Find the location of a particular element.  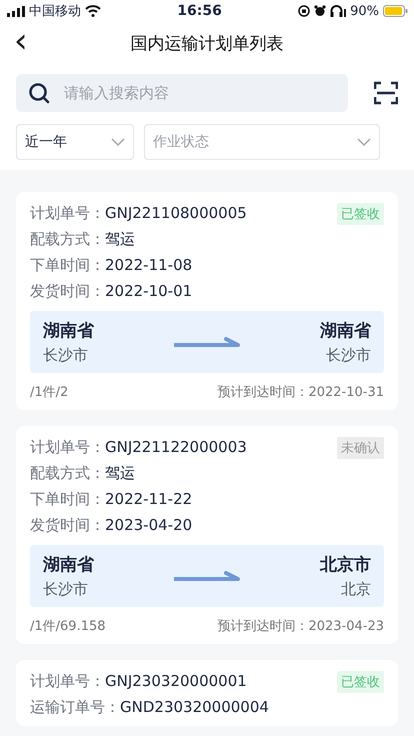

battery-percent: 90% is located at coordinates (364, 11).